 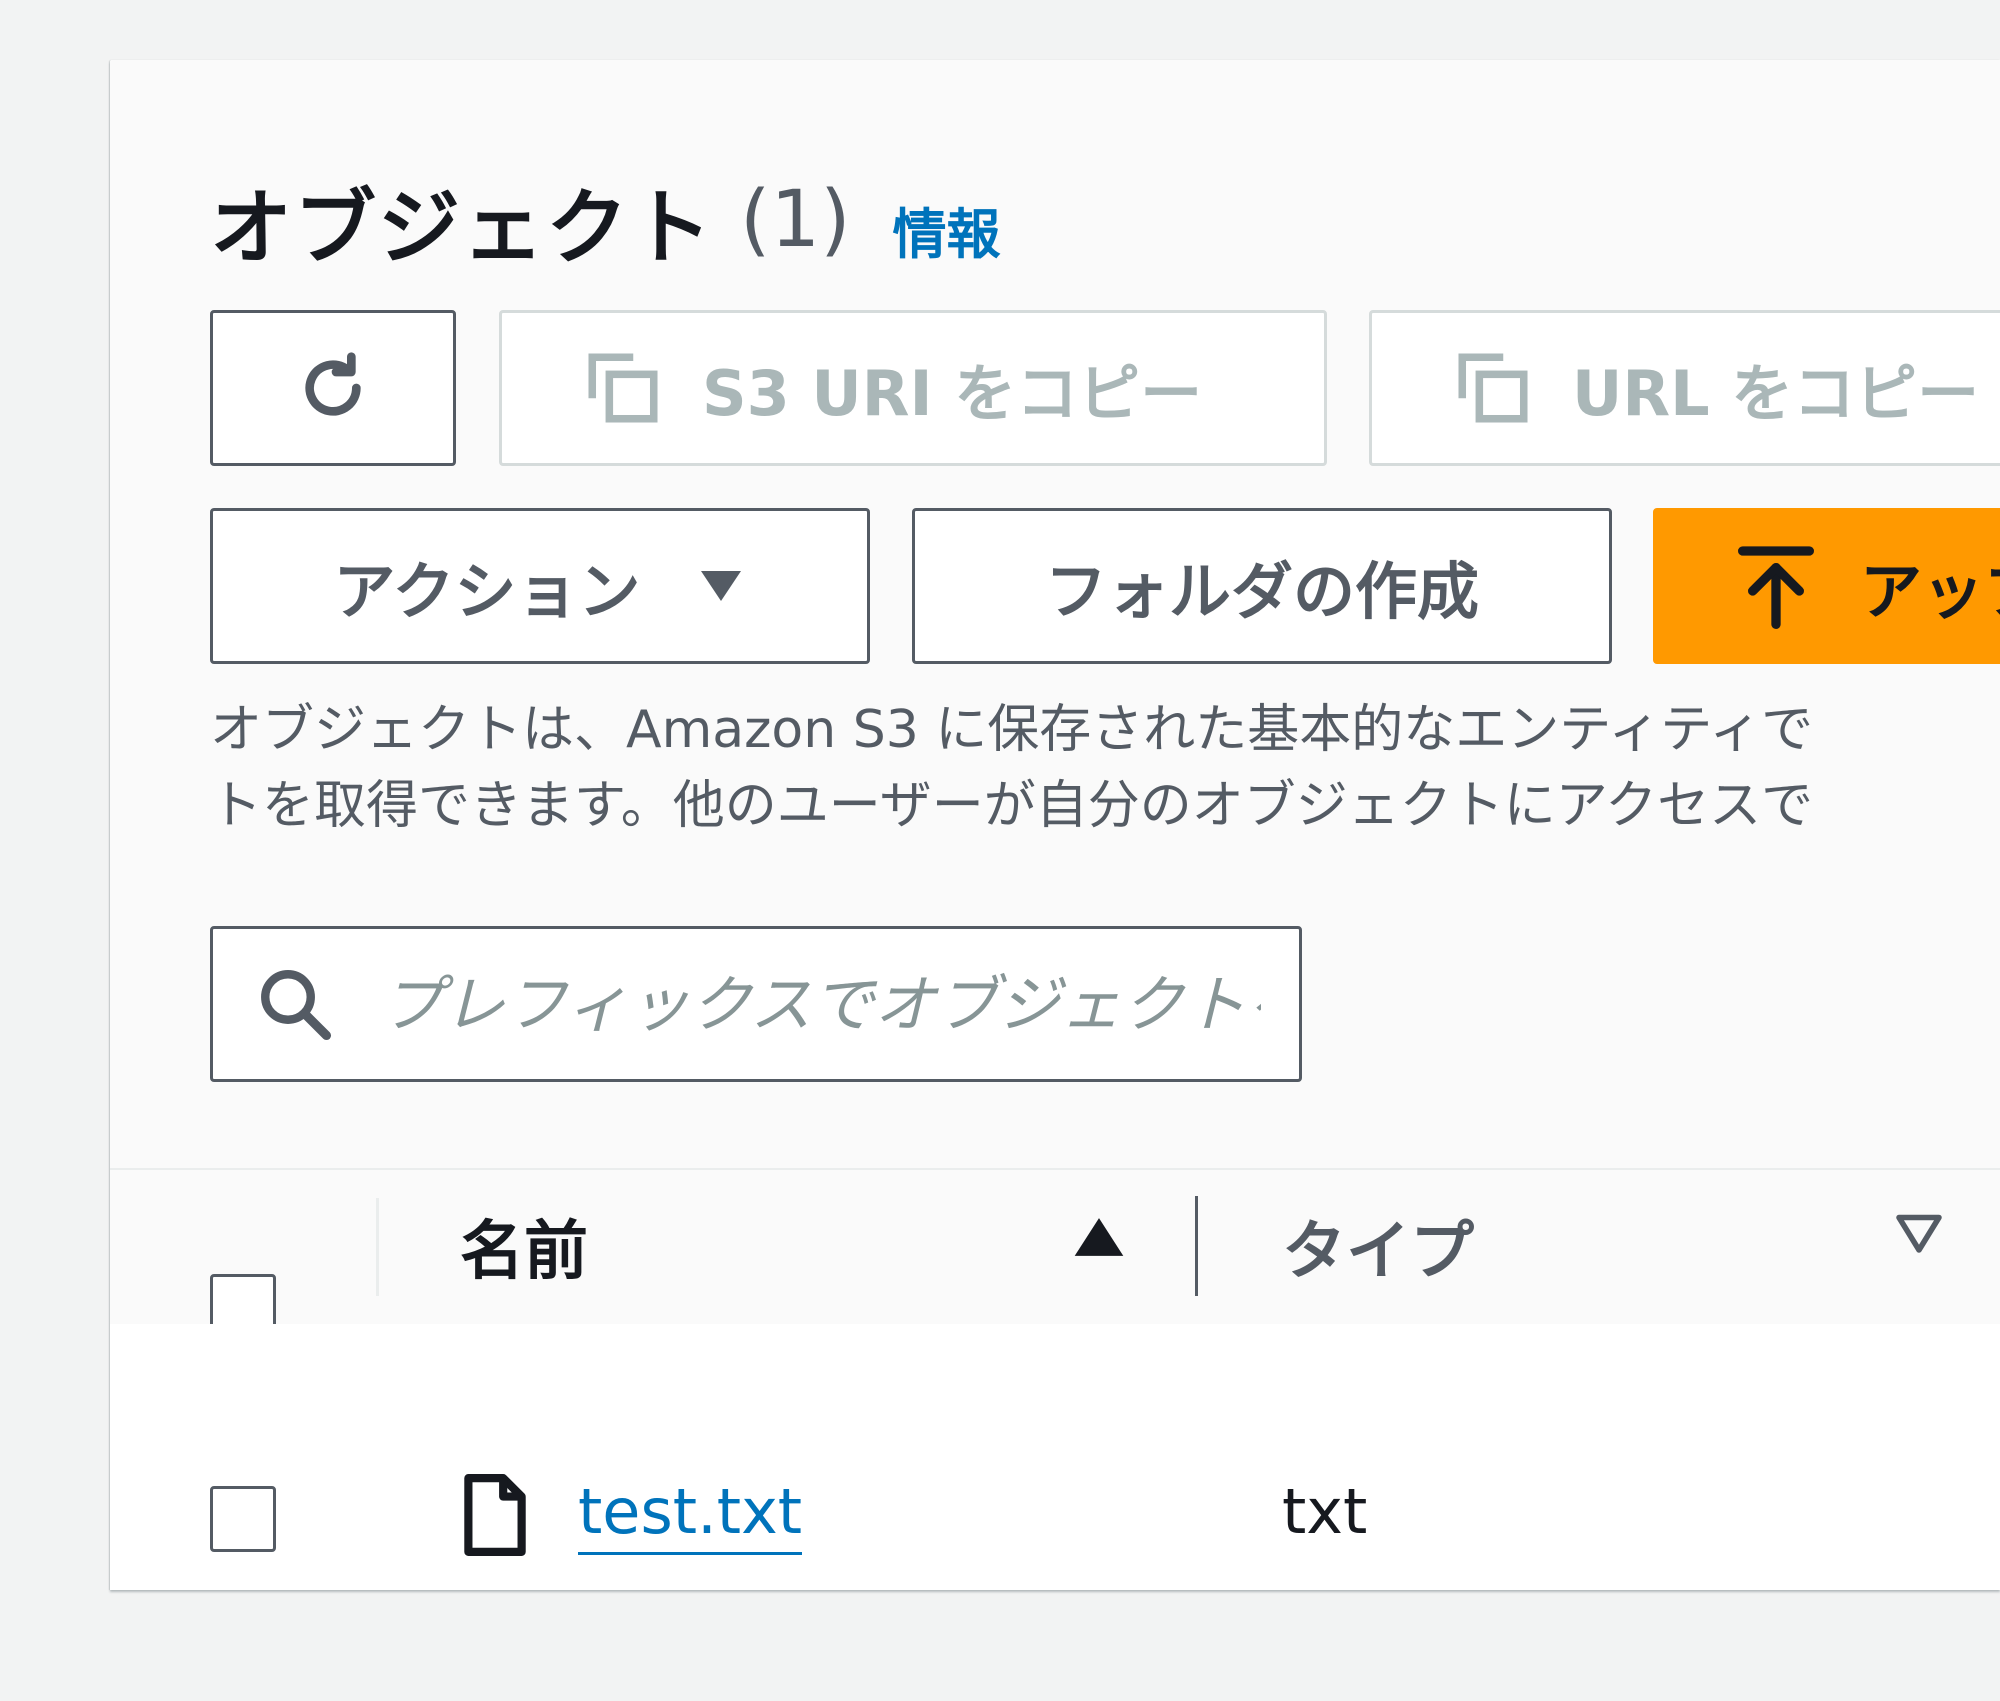 I want to click on create-folder-button: フォルダの作成, so click(x=1262, y=586).